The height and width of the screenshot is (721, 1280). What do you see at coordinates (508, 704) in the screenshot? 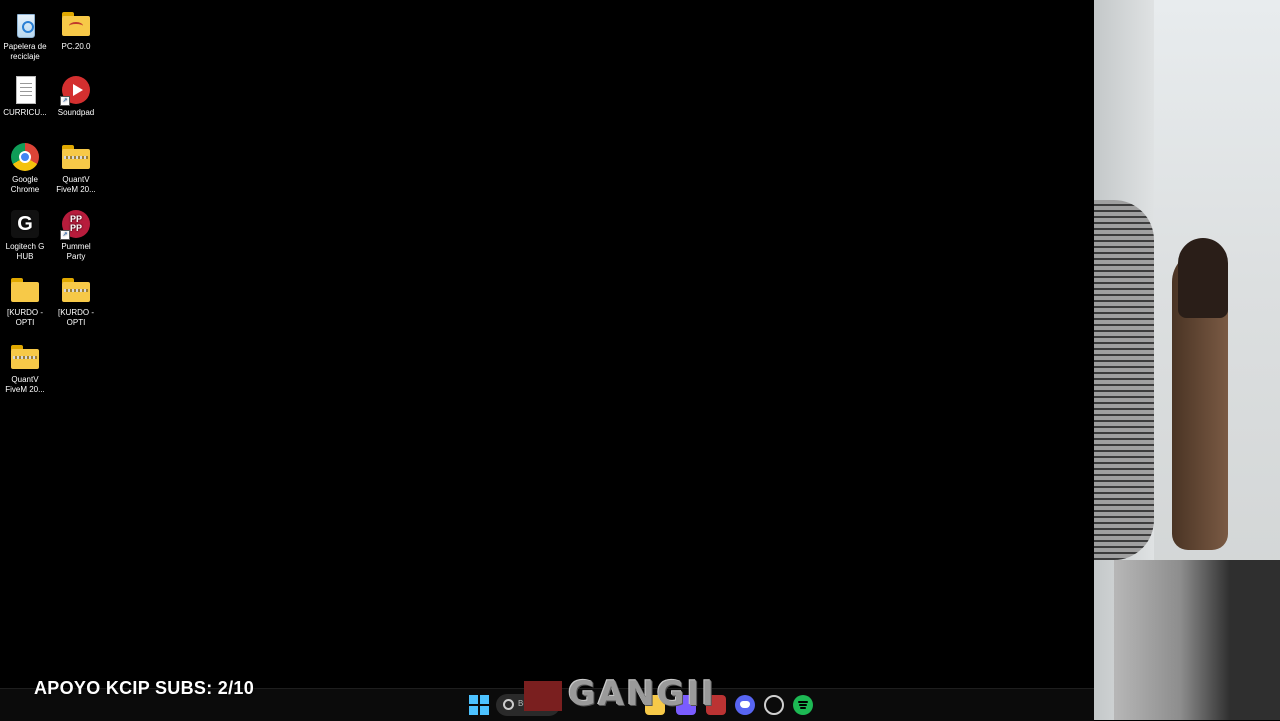
I see `search-icon` at bounding box center [508, 704].